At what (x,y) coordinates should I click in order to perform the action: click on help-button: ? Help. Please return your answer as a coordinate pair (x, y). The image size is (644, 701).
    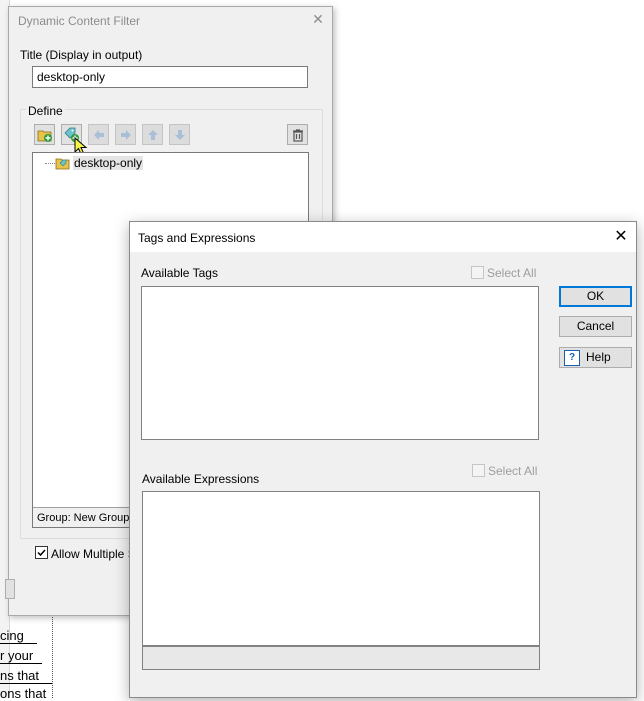
    Looking at the image, I should click on (595, 357).